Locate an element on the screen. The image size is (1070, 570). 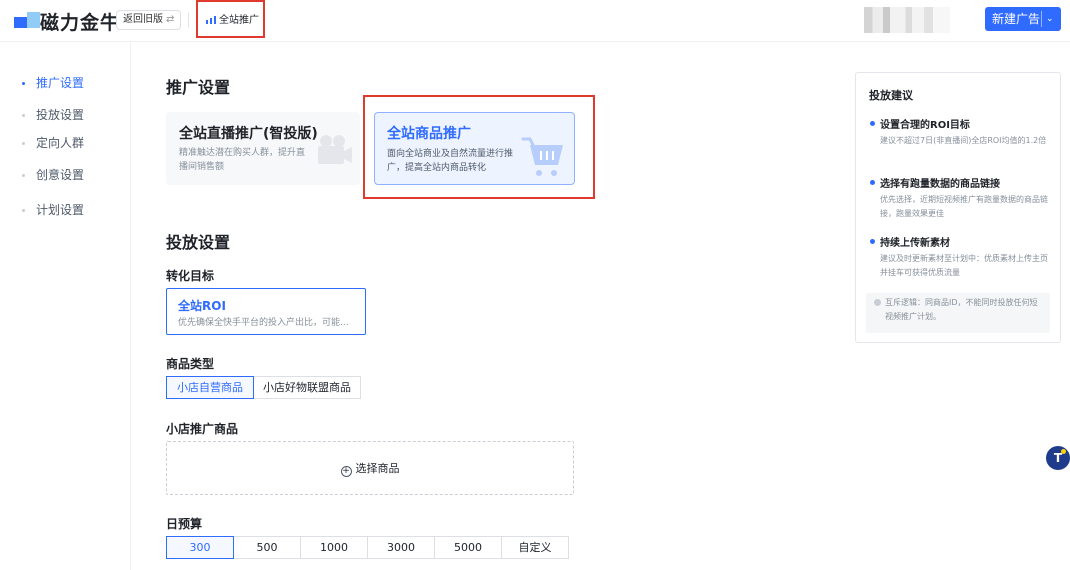
product-type-selector: 小店自营商品 小店好物联盟商品 is located at coordinates (263, 387).